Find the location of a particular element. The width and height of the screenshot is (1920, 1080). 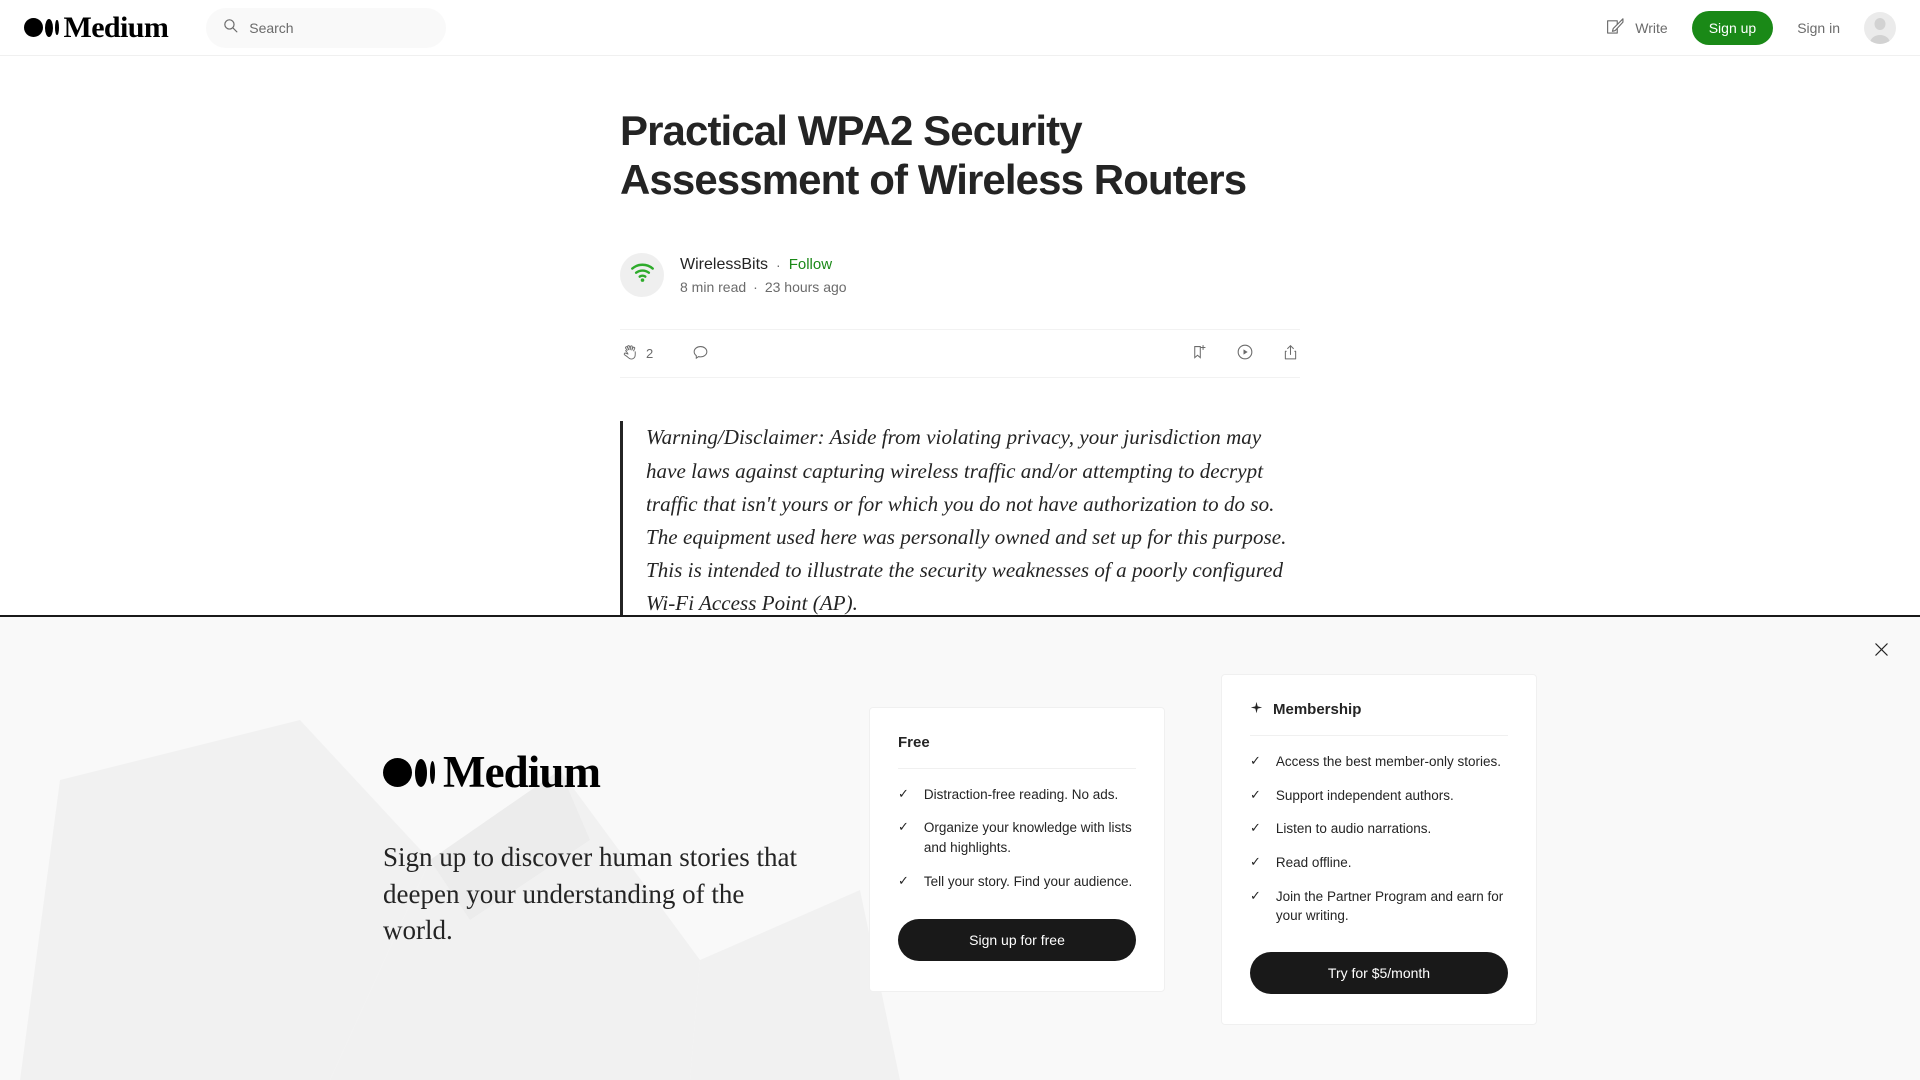

list-item: ✓ Support independent authors. is located at coordinates (1379, 796).